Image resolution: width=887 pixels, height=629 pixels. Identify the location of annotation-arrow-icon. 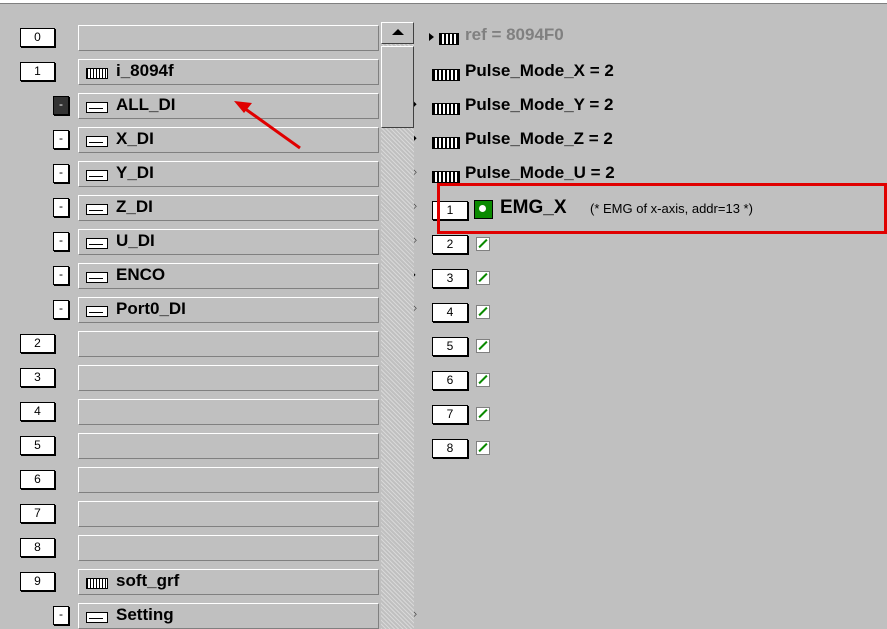
(267, 125).